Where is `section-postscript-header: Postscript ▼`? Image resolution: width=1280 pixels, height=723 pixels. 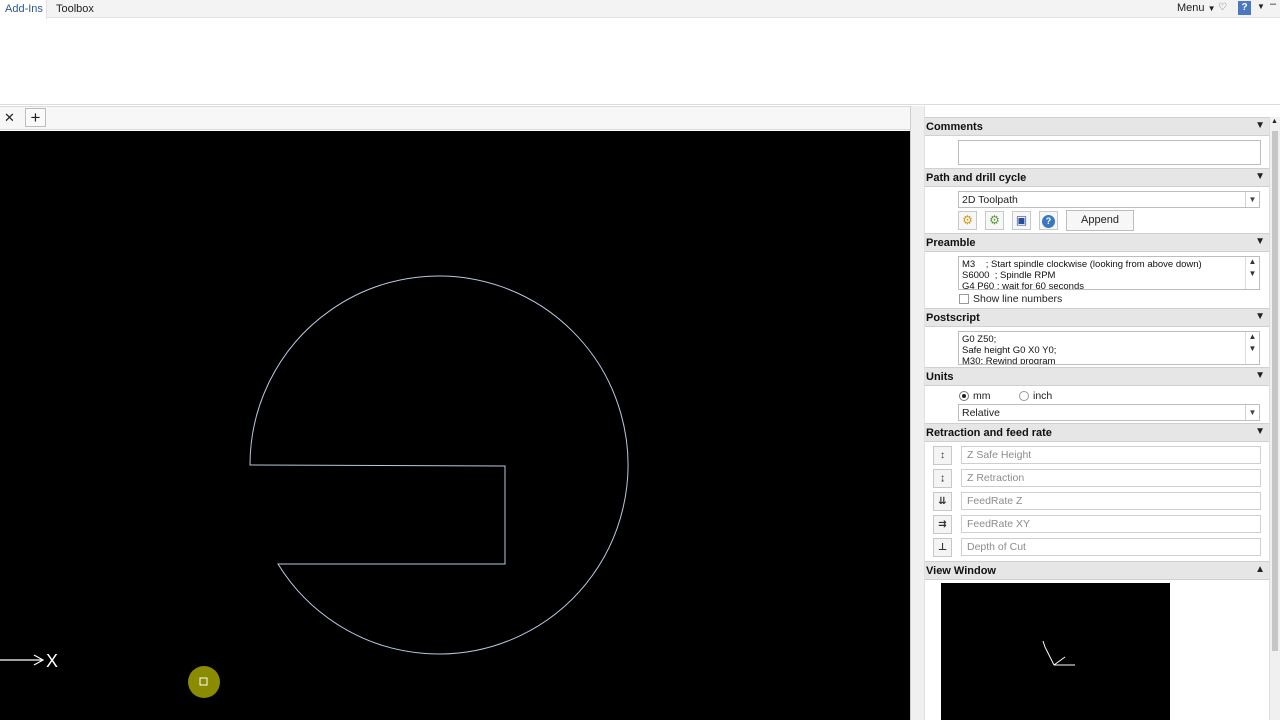 section-postscript-header: Postscript ▼ is located at coordinates (1097, 317).